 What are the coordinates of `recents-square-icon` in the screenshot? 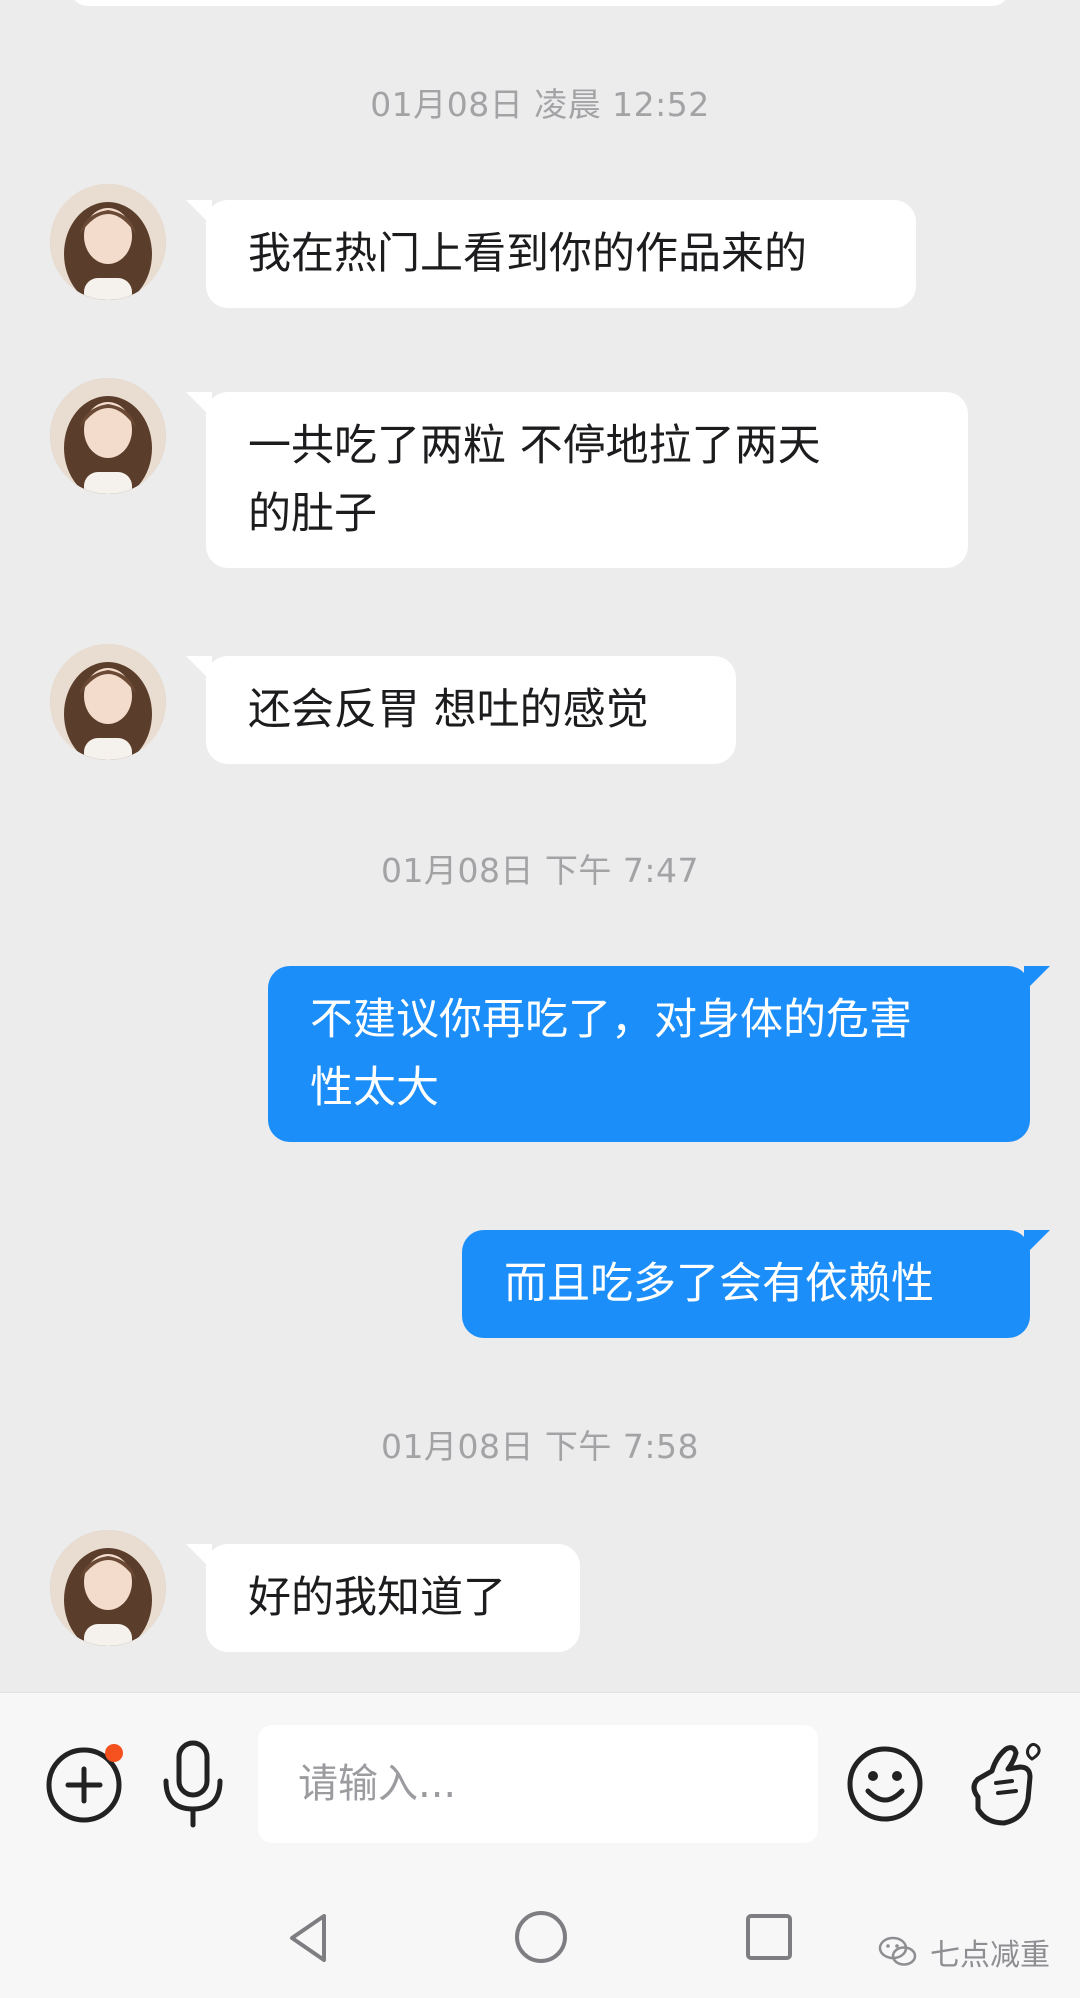 It's located at (769, 1937).